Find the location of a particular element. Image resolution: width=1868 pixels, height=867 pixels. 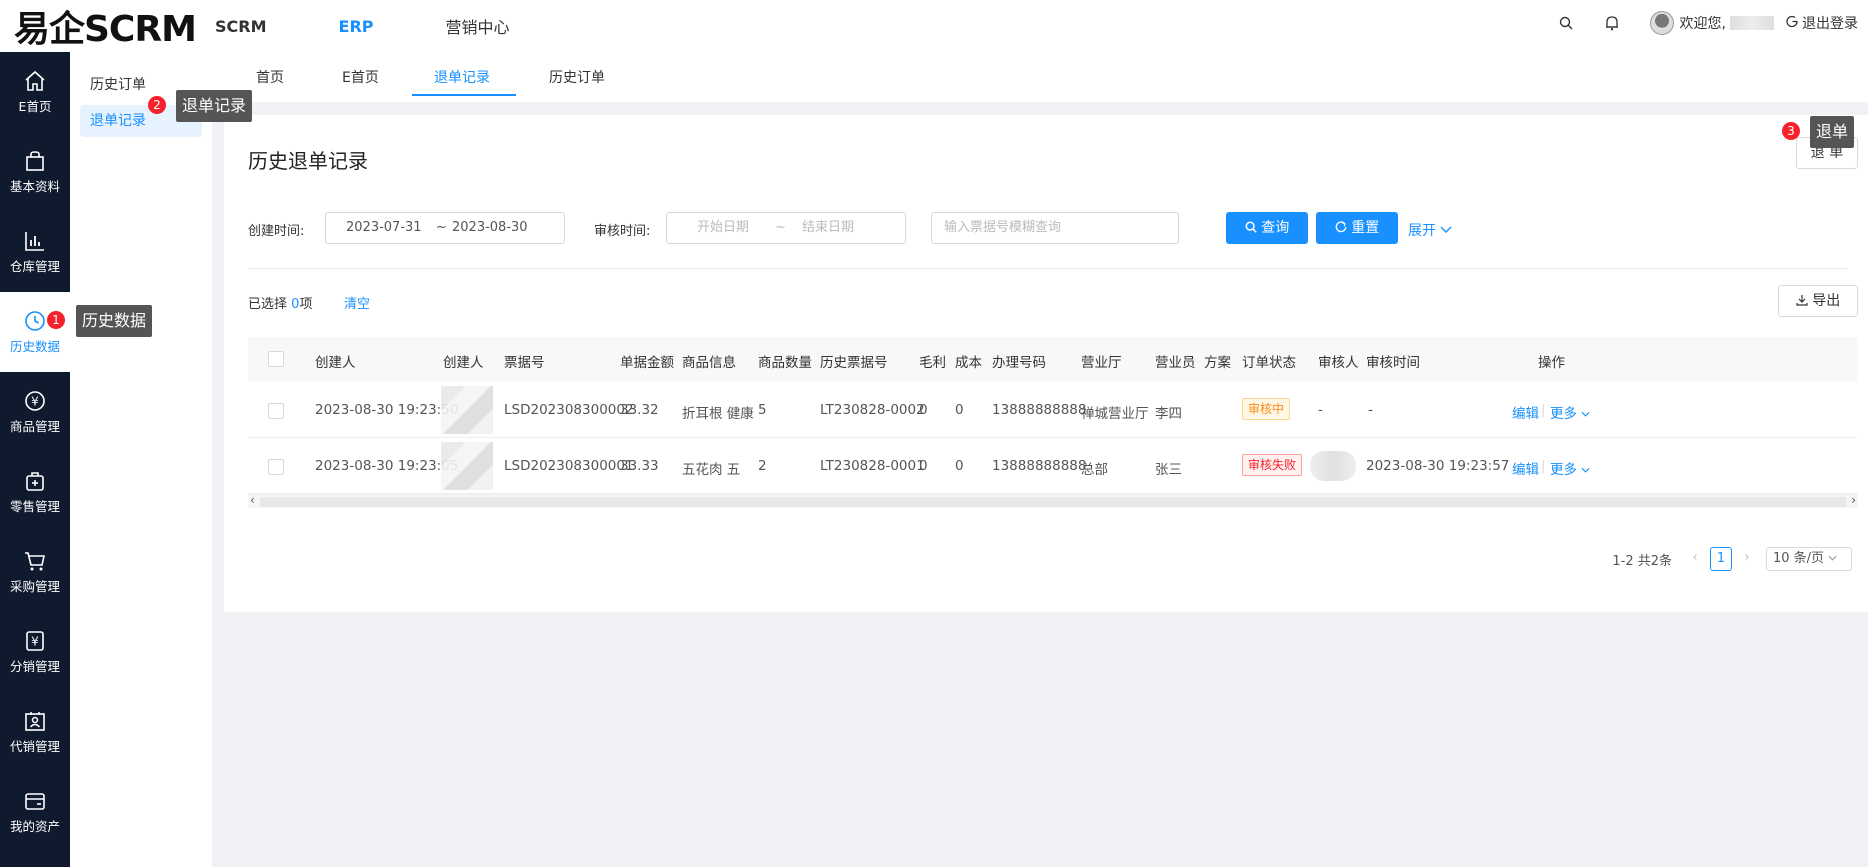

sidebar-item-distribution: ¥ 分销管理 is located at coordinates (35, 652).